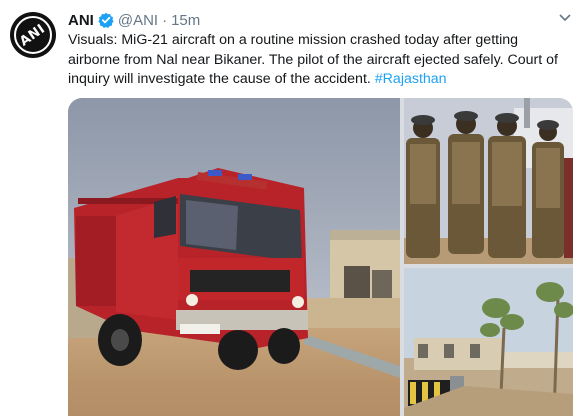  Describe the element at coordinates (81, 20) in the screenshot. I see `display-name: ANI` at that location.